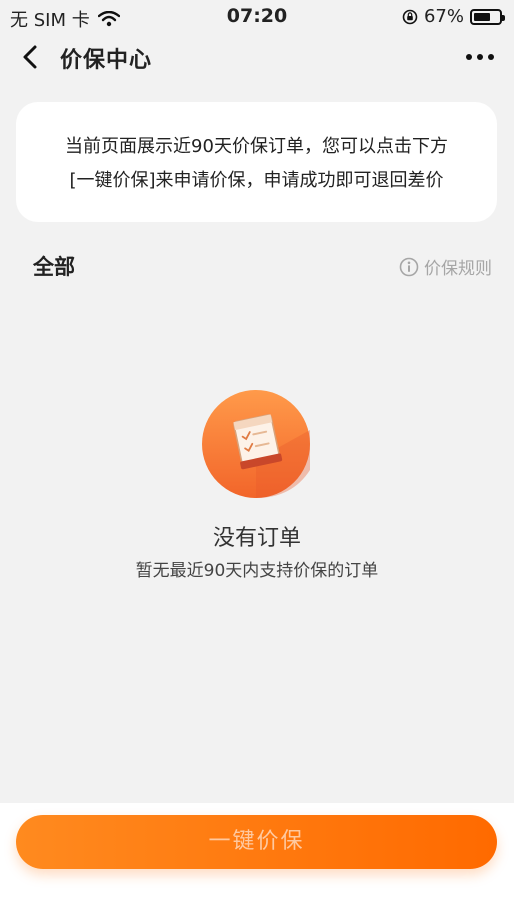 This screenshot has width=514, height=910. What do you see at coordinates (480, 57) in the screenshot?
I see `more-icon` at bounding box center [480, 57].